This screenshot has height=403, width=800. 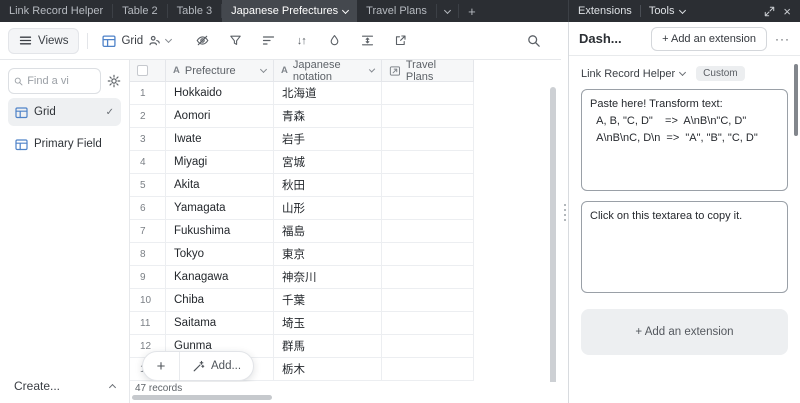 What do you see at coordinates (328, 369) in the screenshot?
I see `cell-japanese-notation: 栃木` at bounding box center [328, 369].